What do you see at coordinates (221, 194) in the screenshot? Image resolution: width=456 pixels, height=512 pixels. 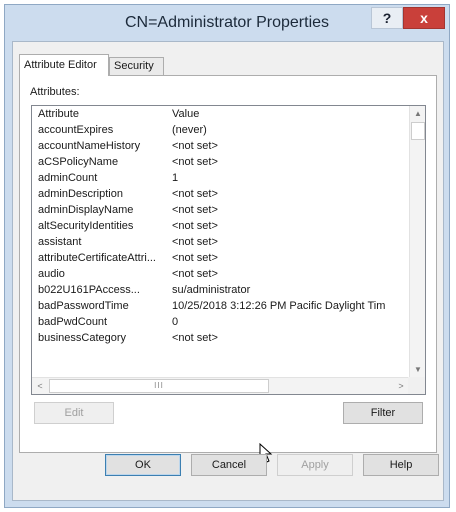 I see `table-row: adminDescription <not set>` at bounding box center [221, 194].